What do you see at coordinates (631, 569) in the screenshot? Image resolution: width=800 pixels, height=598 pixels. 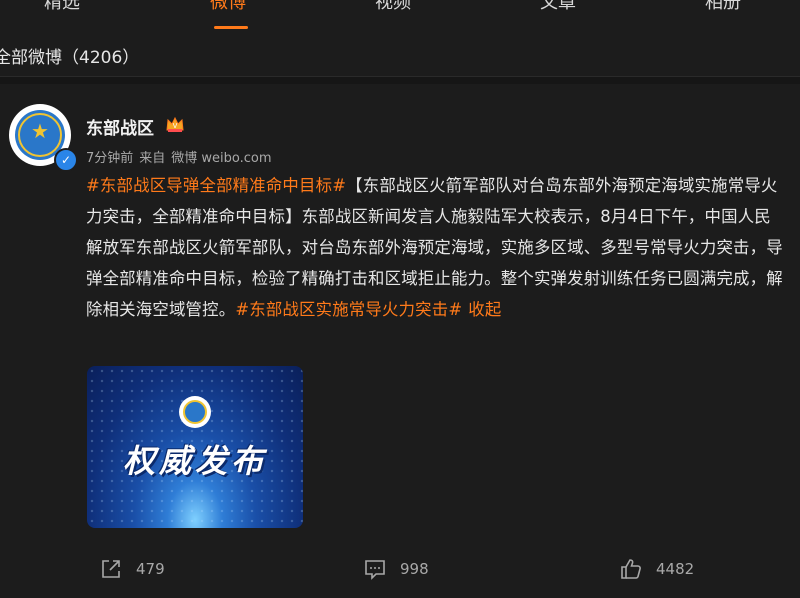 I see `like-icon` at bounding box center [631, 569].